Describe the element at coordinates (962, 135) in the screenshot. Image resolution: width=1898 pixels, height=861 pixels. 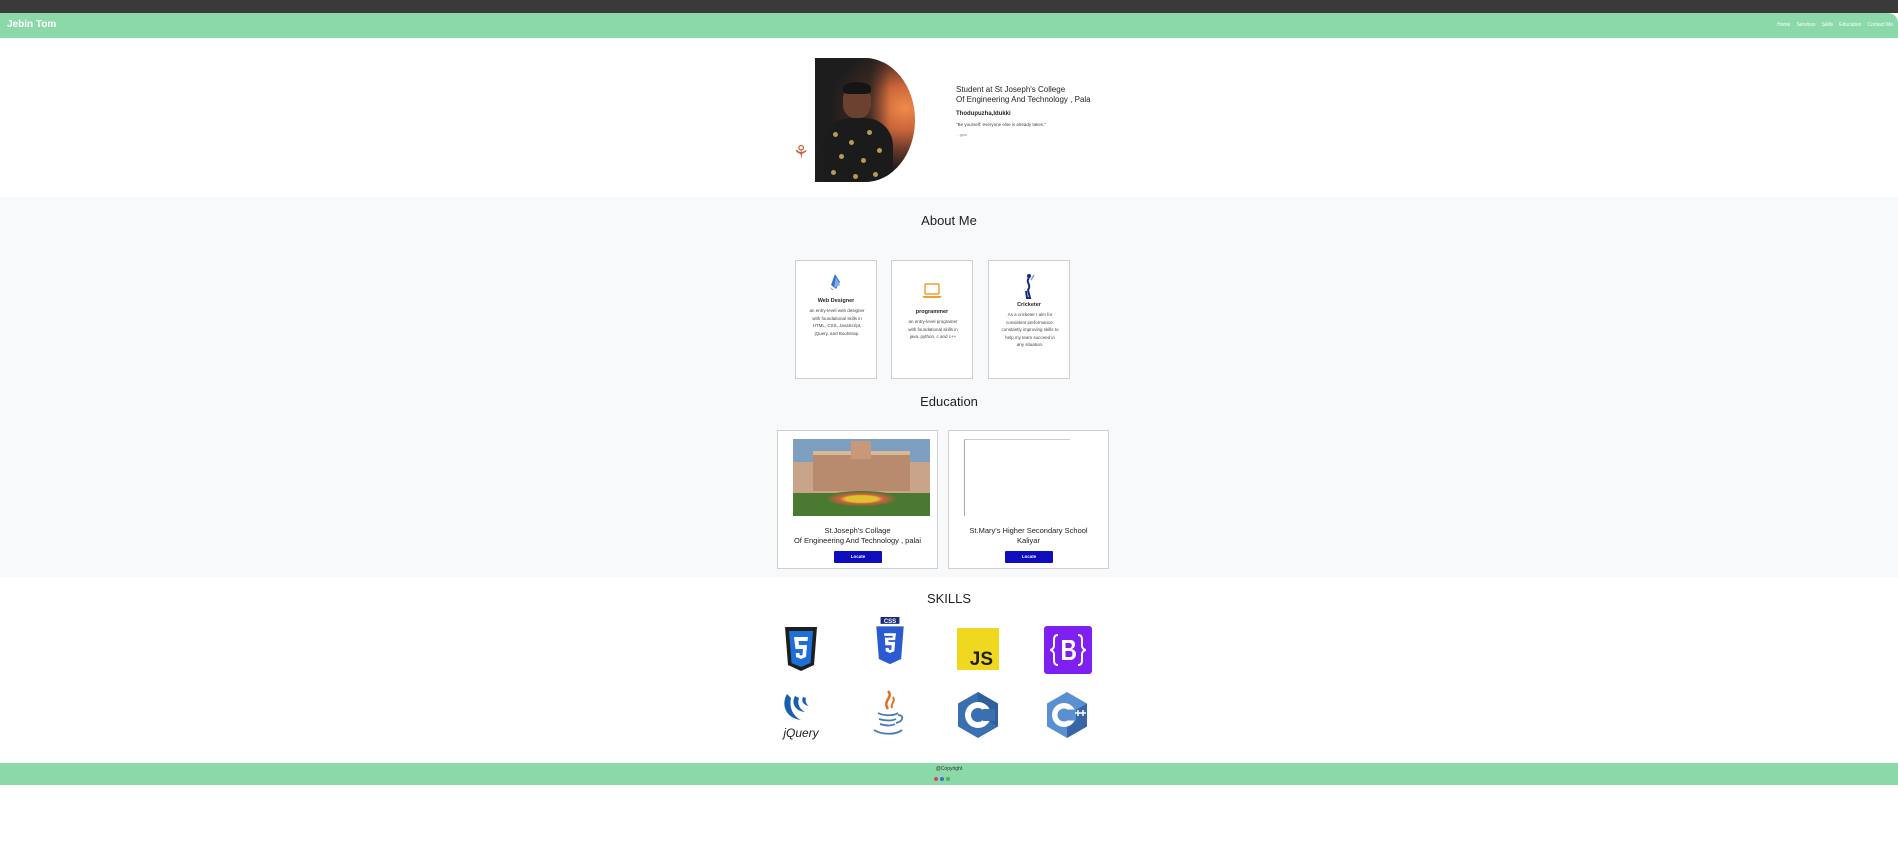
I see `hero-quote-author: - gmu` at that location.